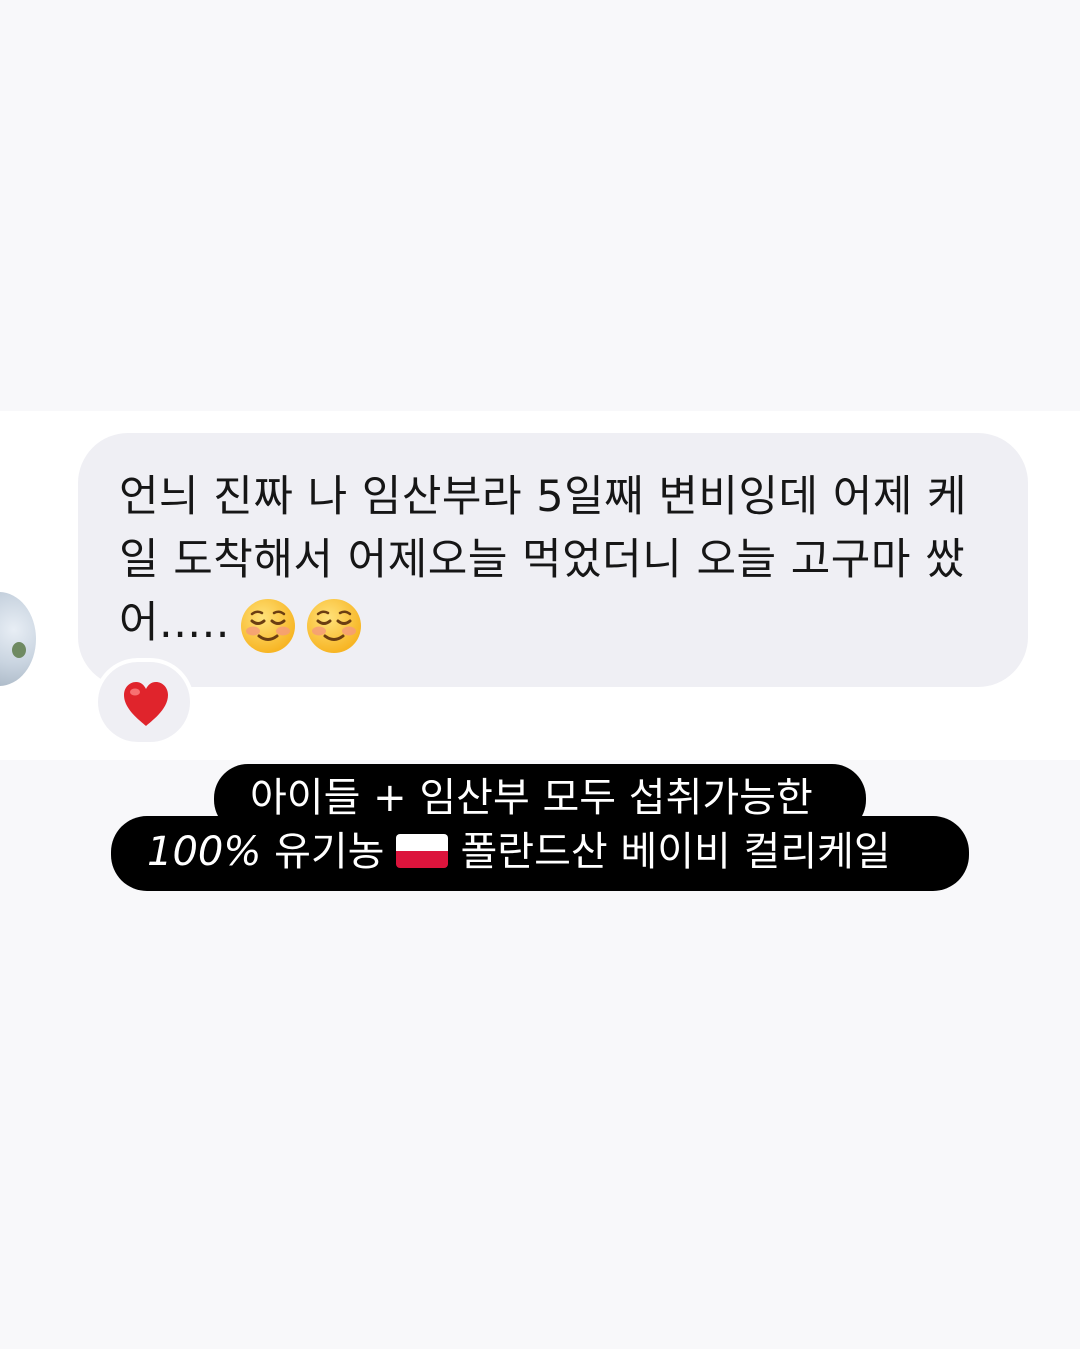 The image size is (1080, 1349). What do you see at coordinates (19, 650) in the screenshot?
I see `avatar-plant-detail` at bounding box center [19, 650].